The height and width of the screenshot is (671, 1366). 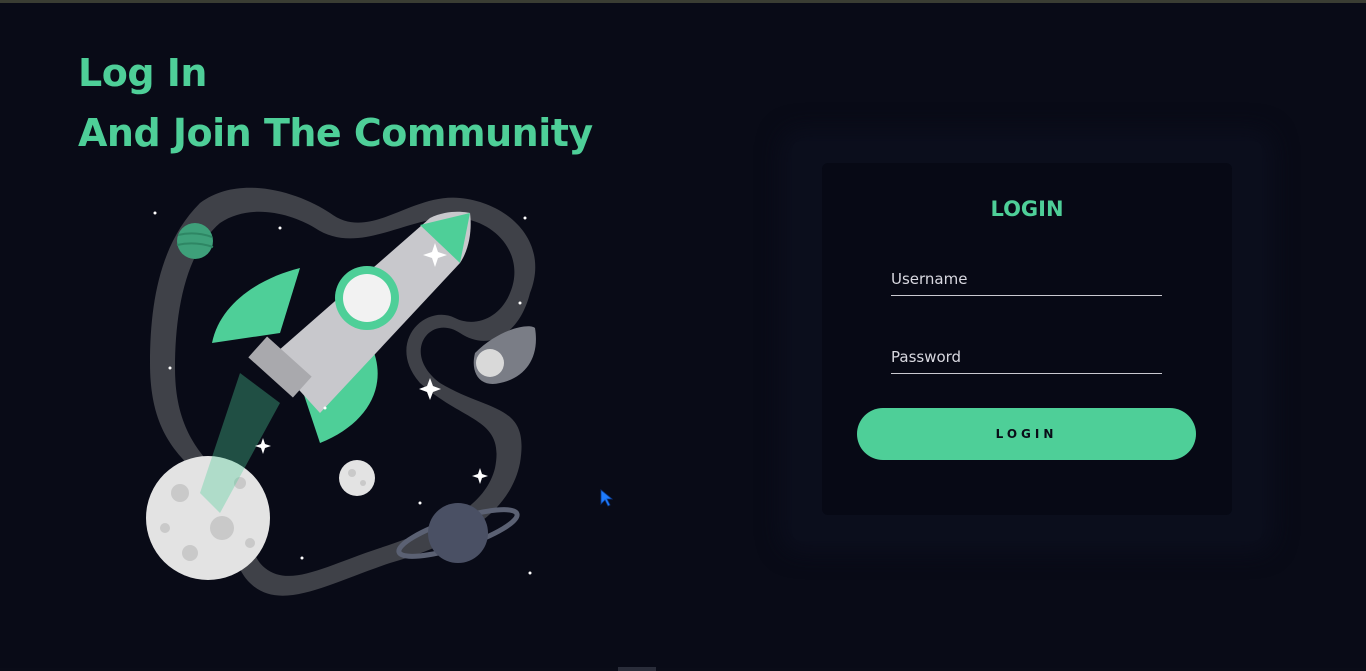 I want to click on password-field-wrapper, so click(x=1026, y=358).